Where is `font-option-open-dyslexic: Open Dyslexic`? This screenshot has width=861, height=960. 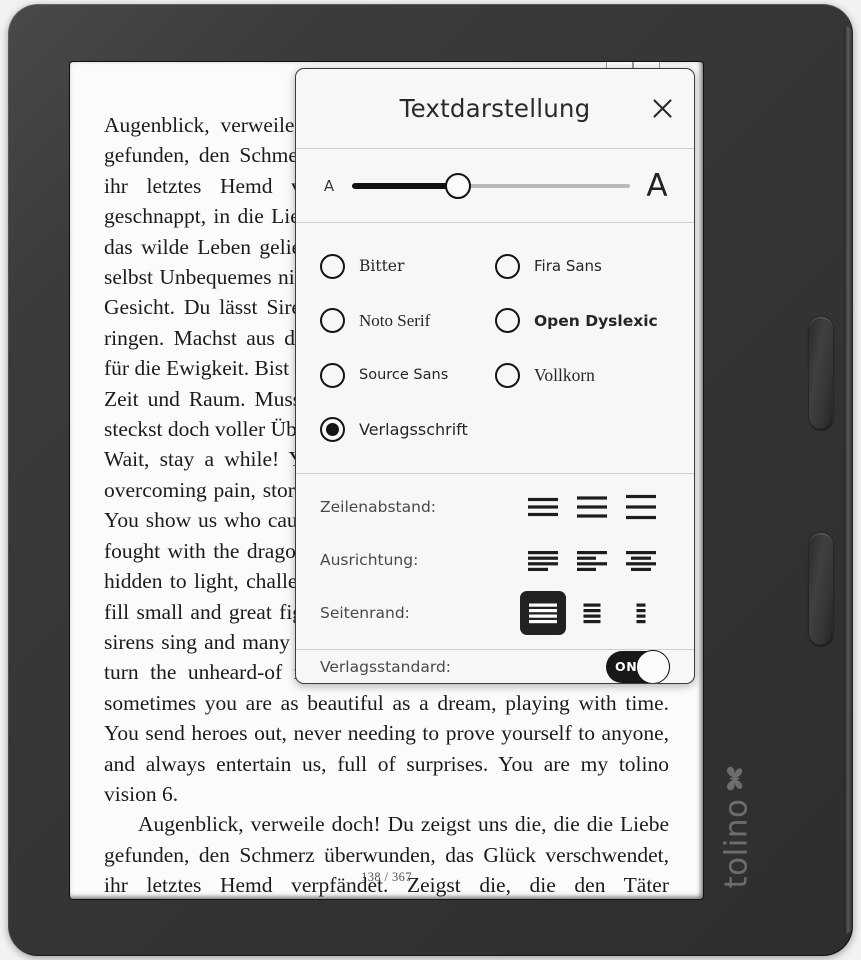 font-option-open-dyslexic: Open Dyslexic is located at coordinates (582, 321).